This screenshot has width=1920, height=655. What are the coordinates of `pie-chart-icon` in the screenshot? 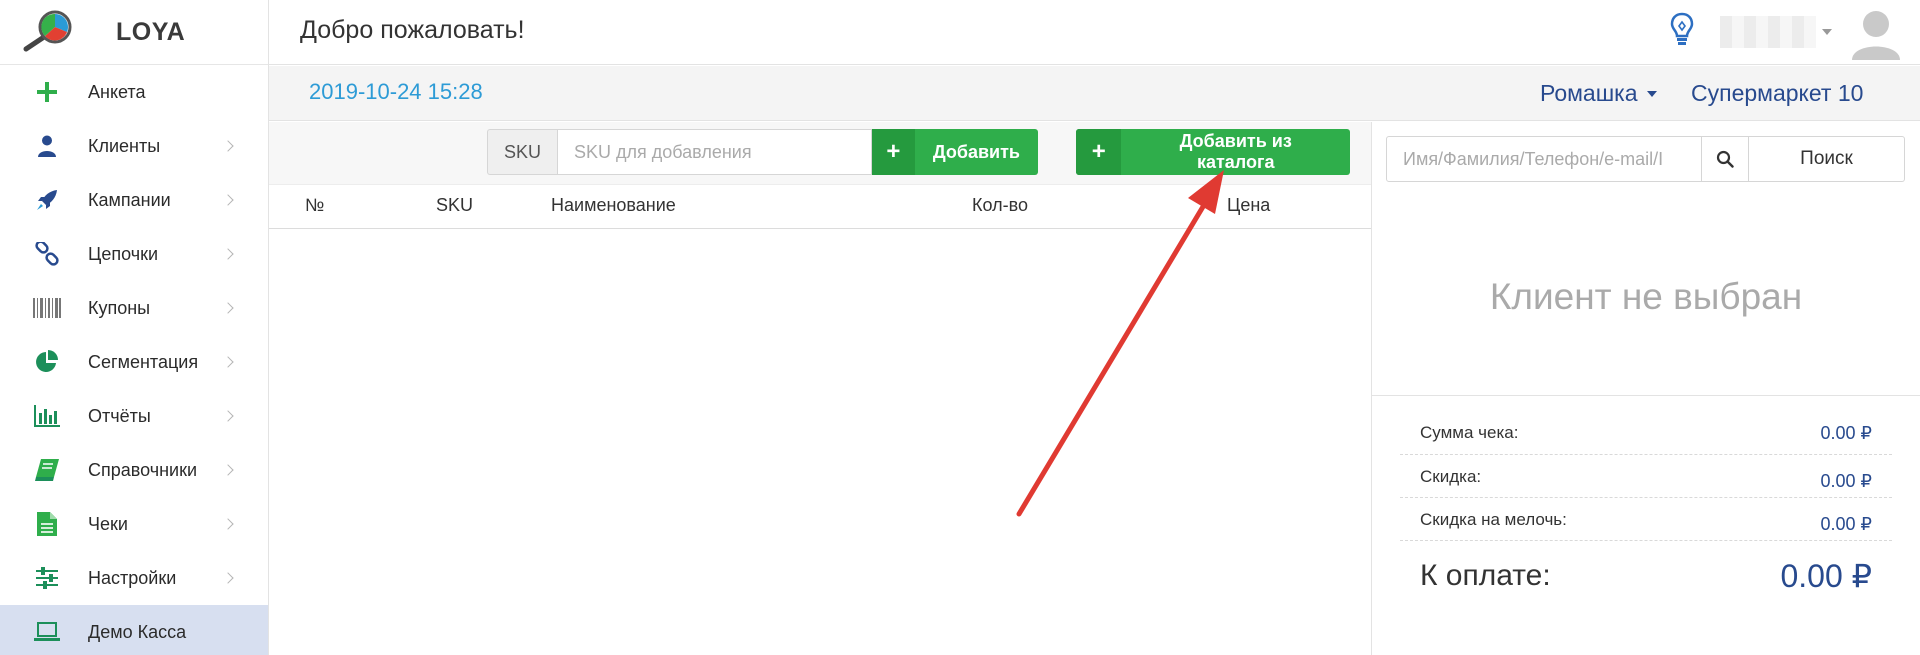 It's located at (47, 362).